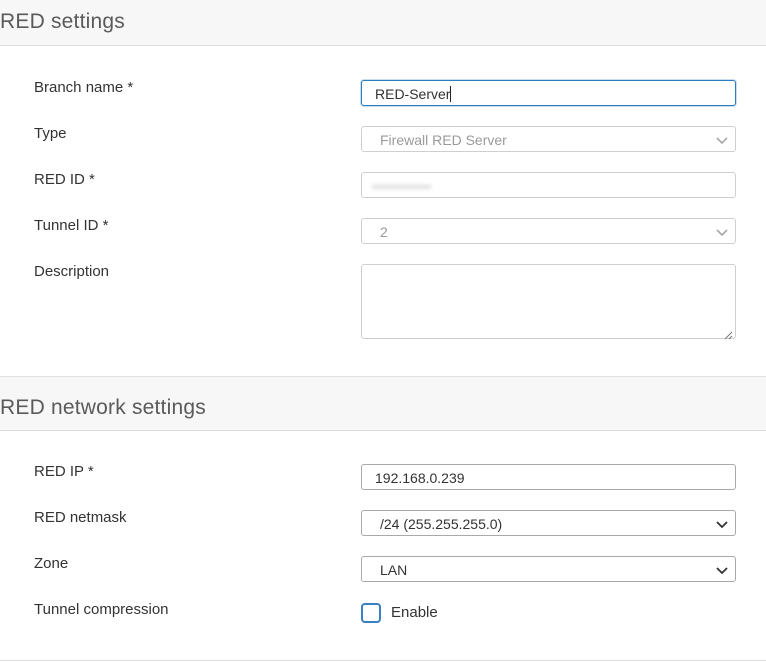 This screenshot has width=766, height=665. I want to click on type-value: Firewall RED Server, so click(443, 140).